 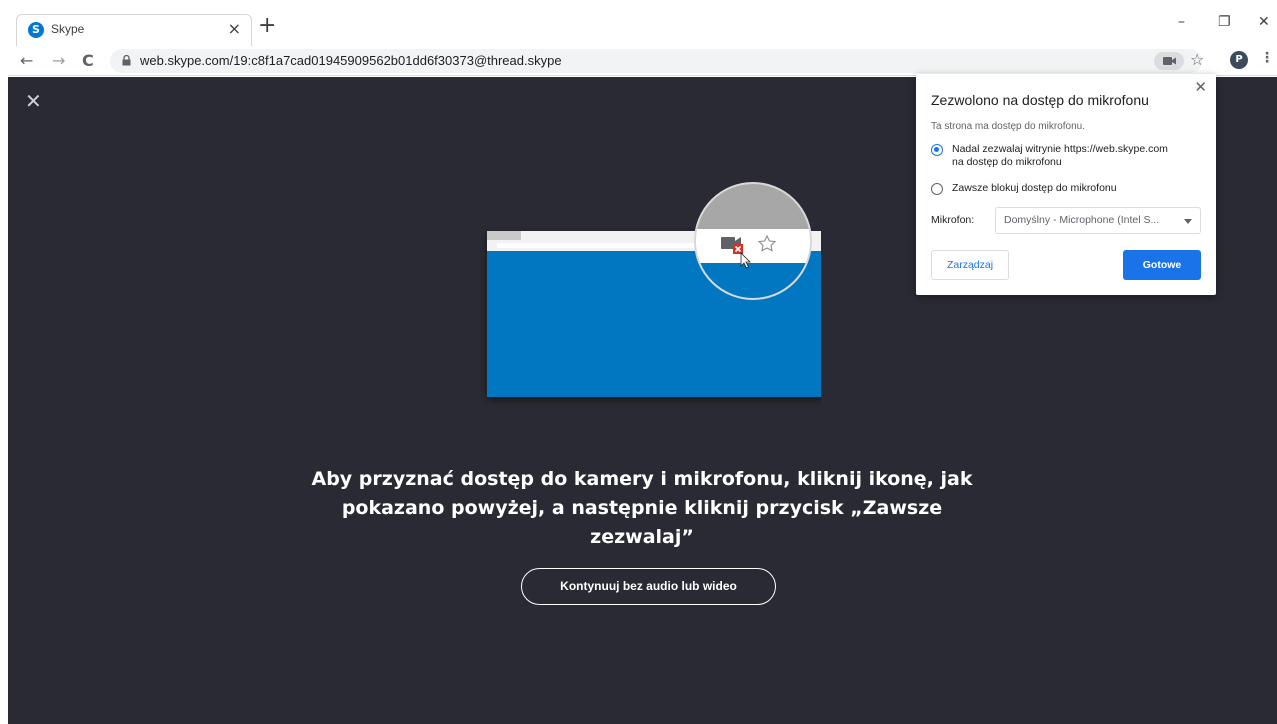 I want to click on window-close-button: ✕, so click(x=1264, y=22).